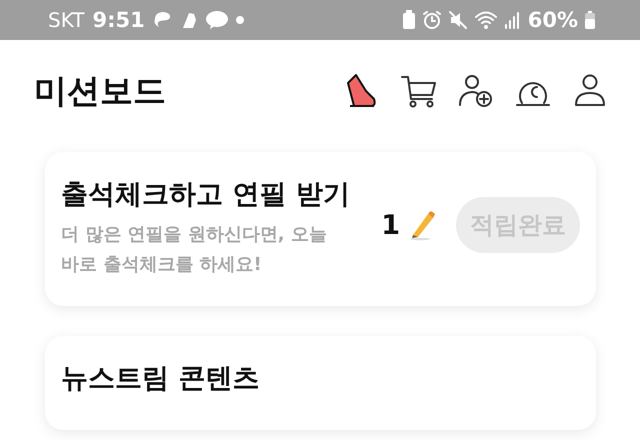  I want to click on mission-title: 출석체크하고 연필 받기, so click(206, 195).